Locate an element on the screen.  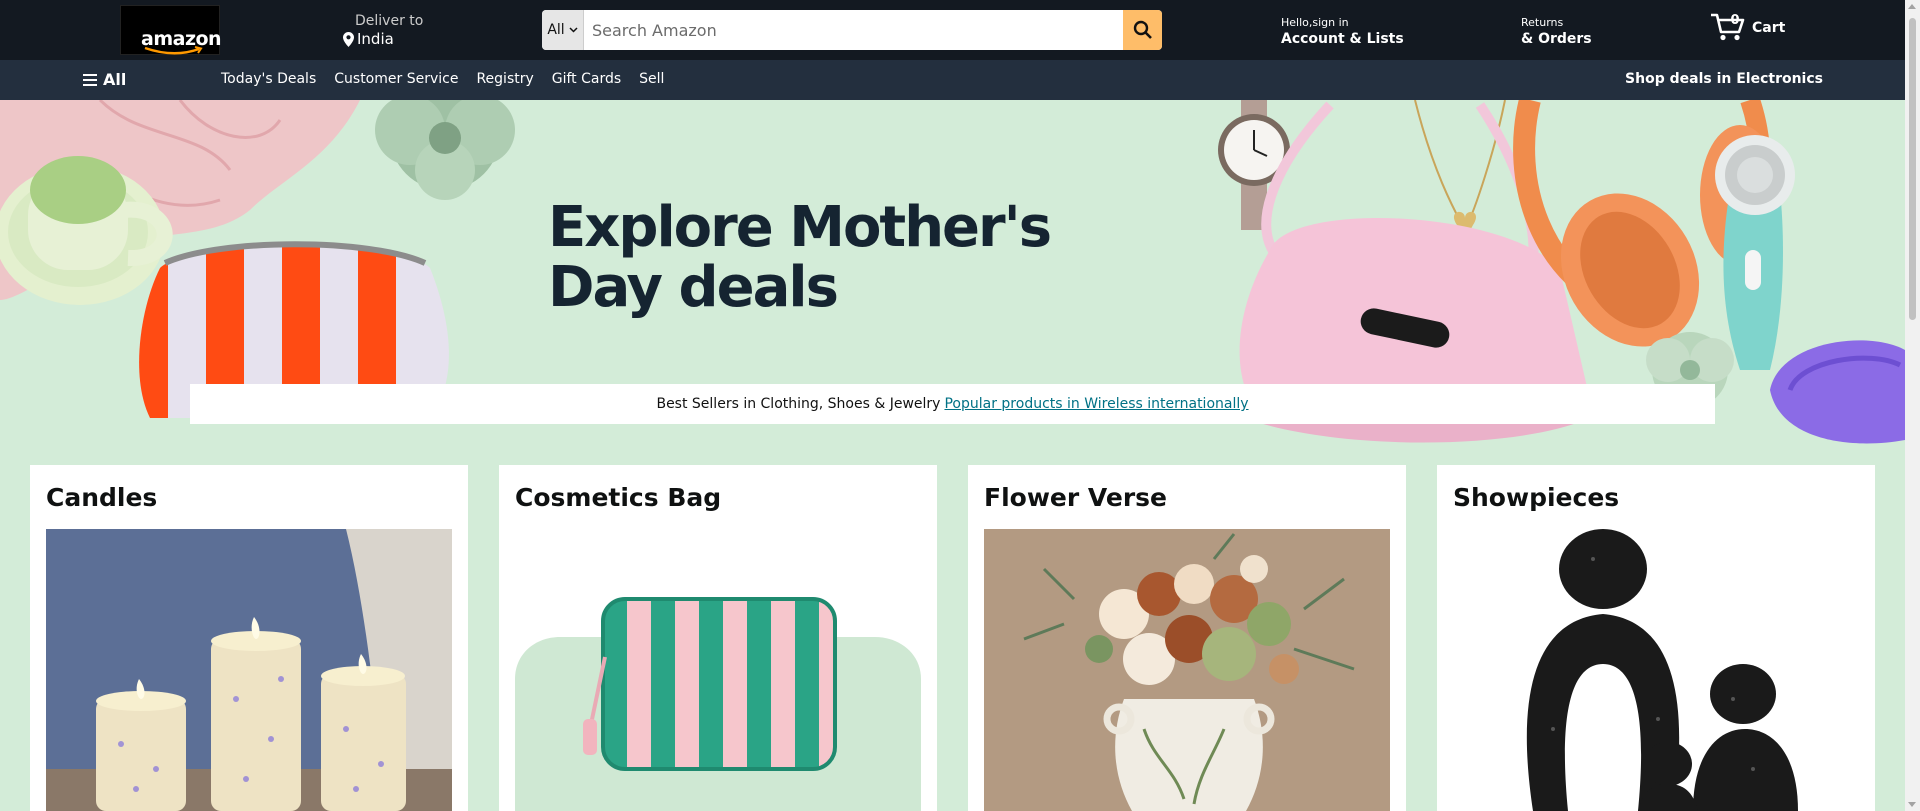
account-greeting: Hello,sign in is located at coordinates (1315, 22).